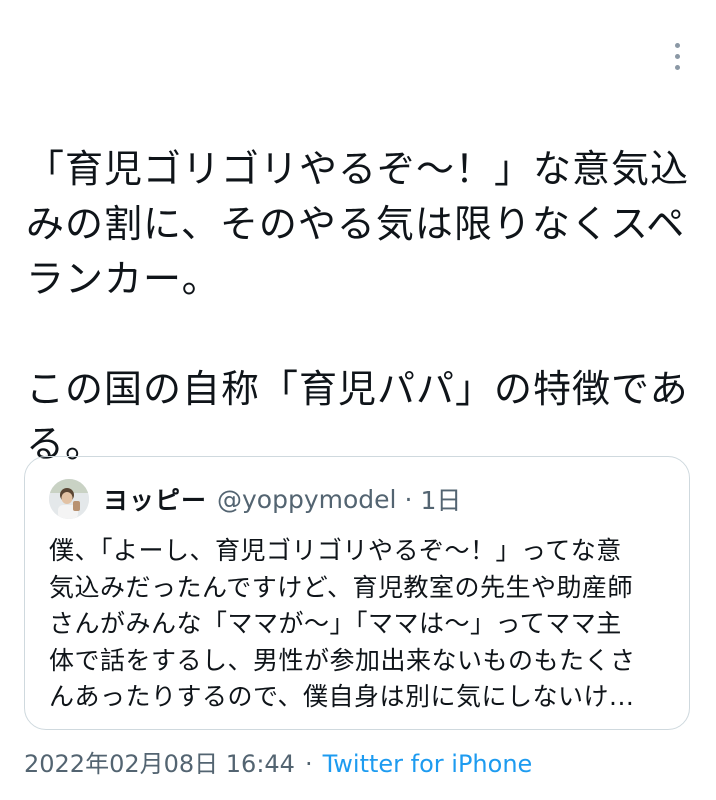 This screenshot has height=800, width=716. Describe the element at coordinates (69, 499) in the screenshot. I see `avatar` at that location.